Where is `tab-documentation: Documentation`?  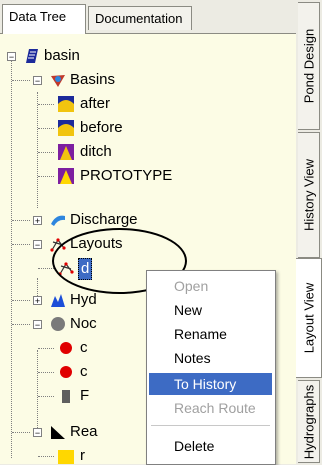
tab-documentation: Documentation is located at coordinates (140, 18).